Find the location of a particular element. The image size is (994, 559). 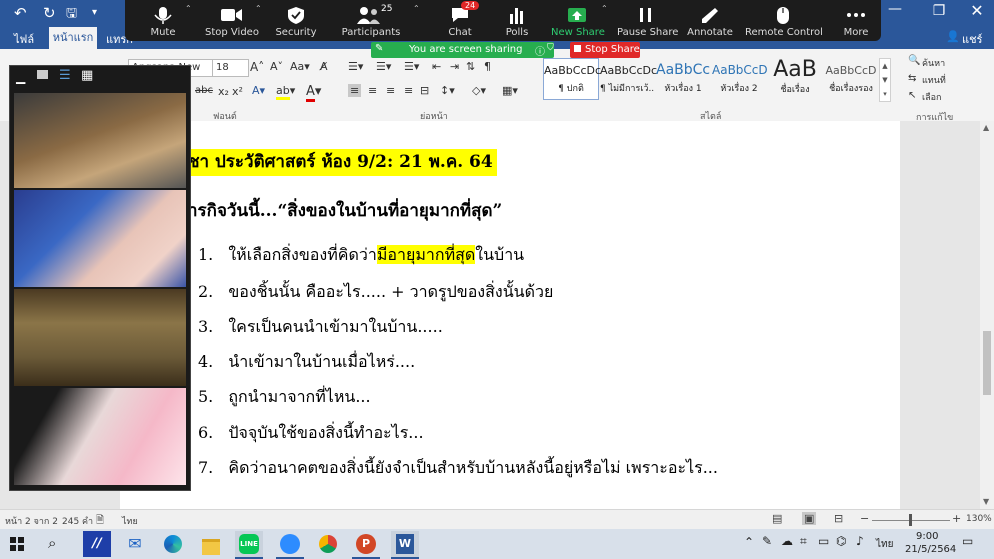

pen-workspace-icon: ✎ is located at coordinates (767, 541).